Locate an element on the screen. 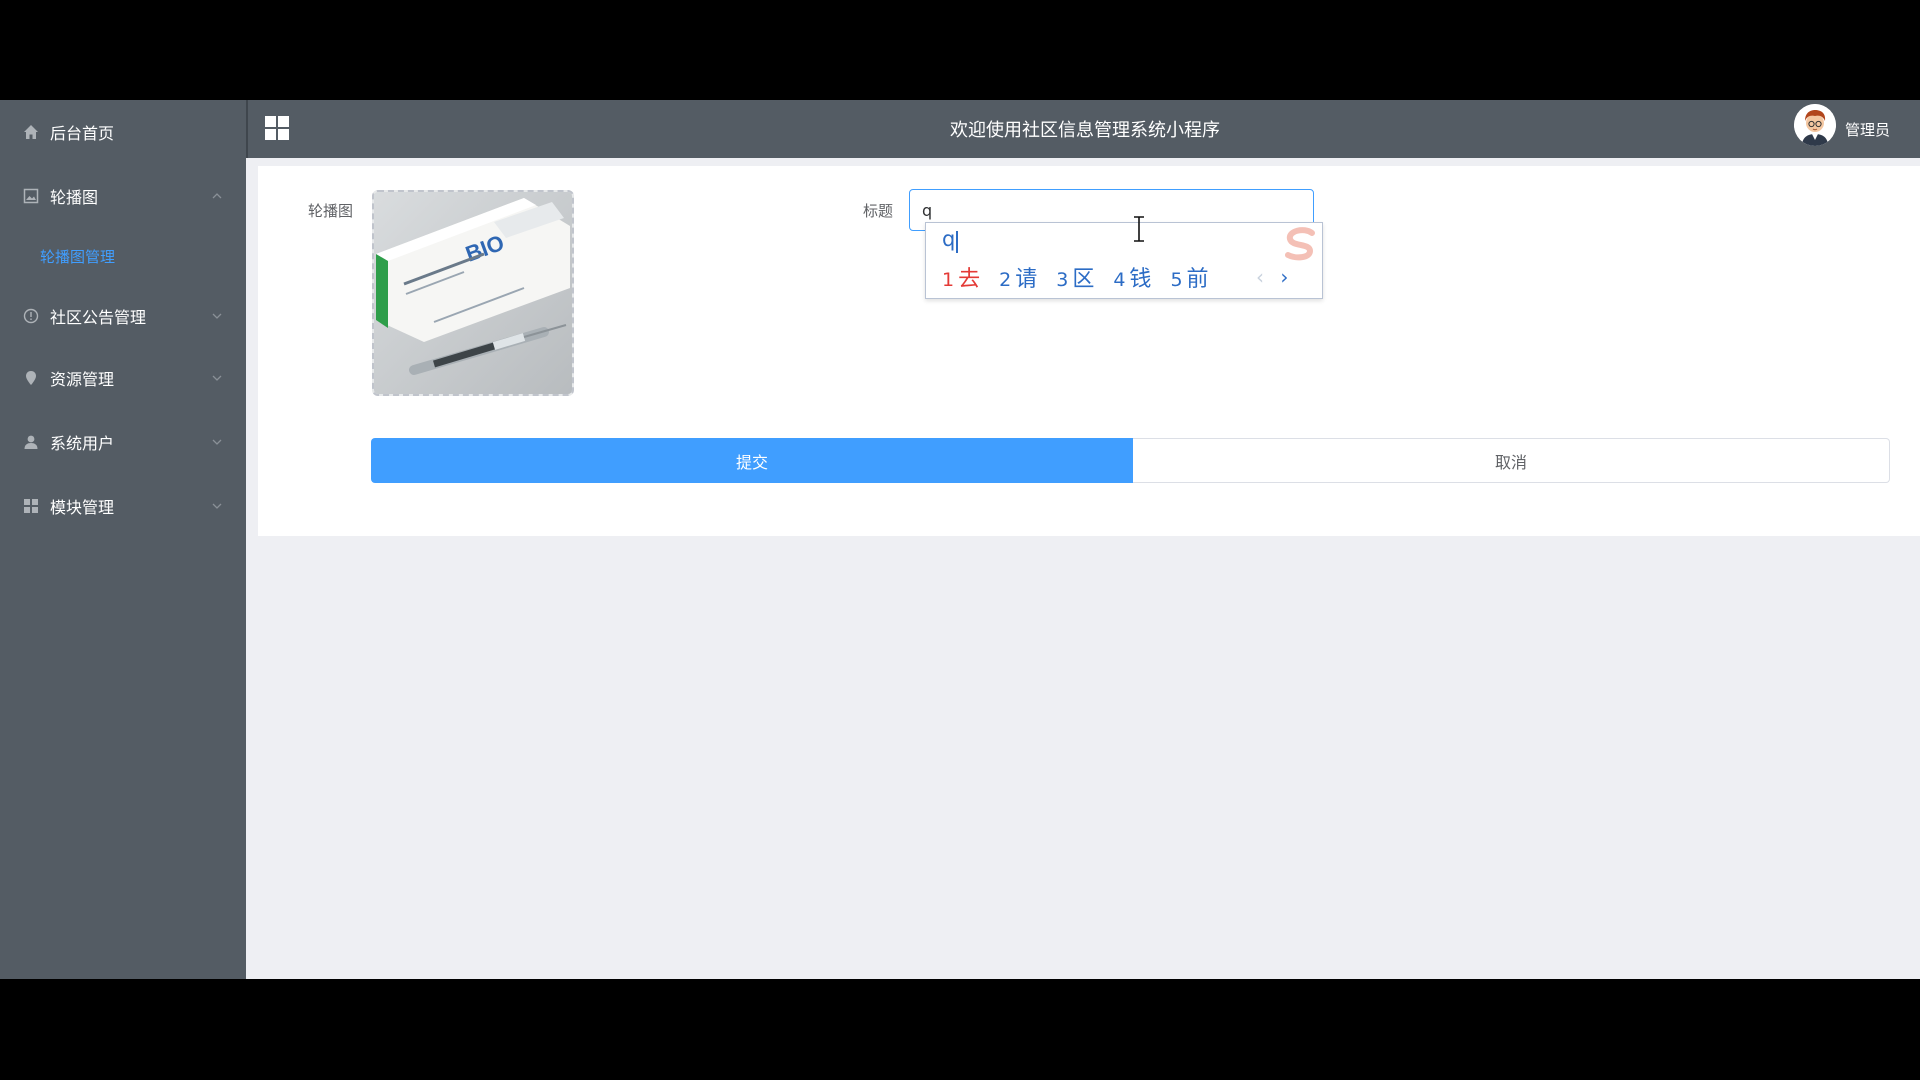 The image size is (1920, 1080). sidebar-item-home: 后台首页 is located at coordinates (123, 132).